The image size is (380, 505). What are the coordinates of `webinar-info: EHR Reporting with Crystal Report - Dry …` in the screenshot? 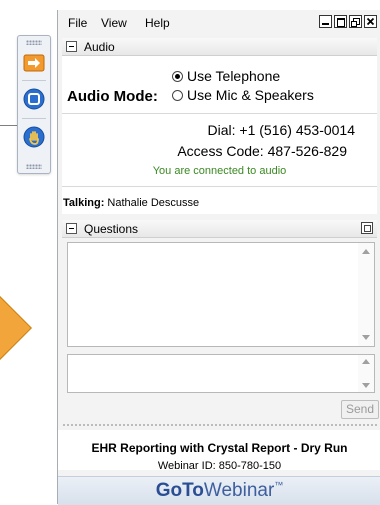 It's located at (219, 451).